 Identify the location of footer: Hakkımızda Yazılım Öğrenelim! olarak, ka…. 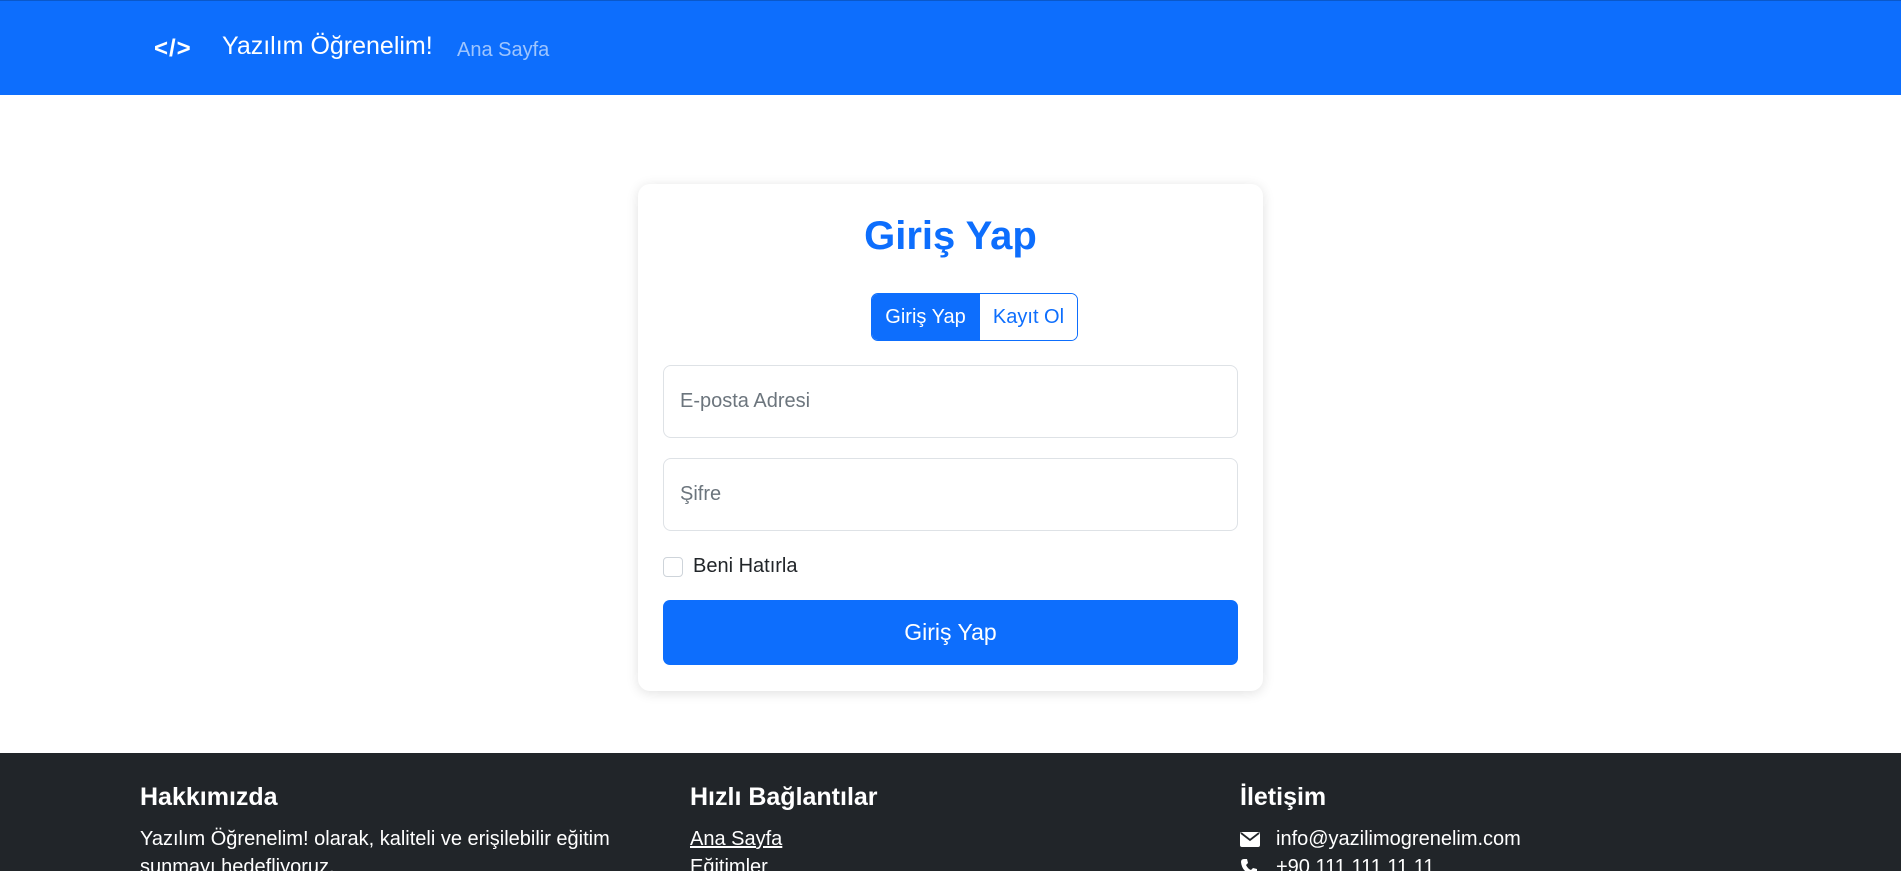
(950, 812).